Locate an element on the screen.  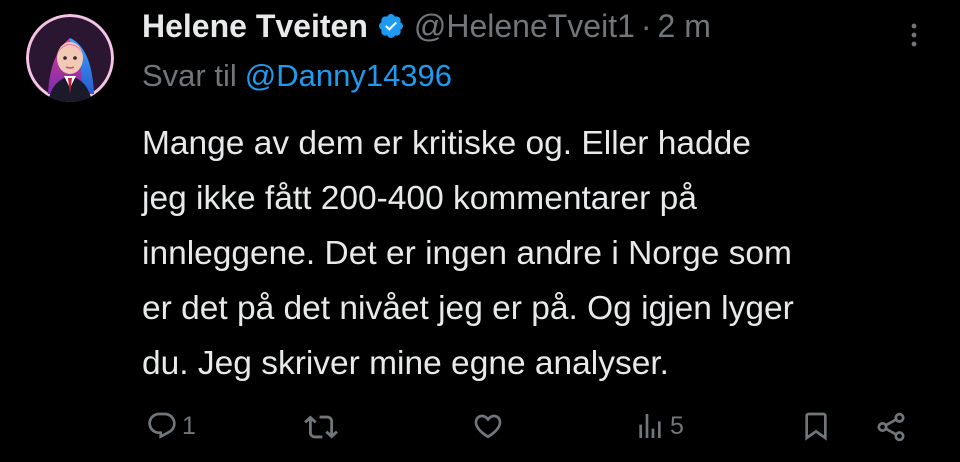
avatar-icon is located at coordinates (70, 58).